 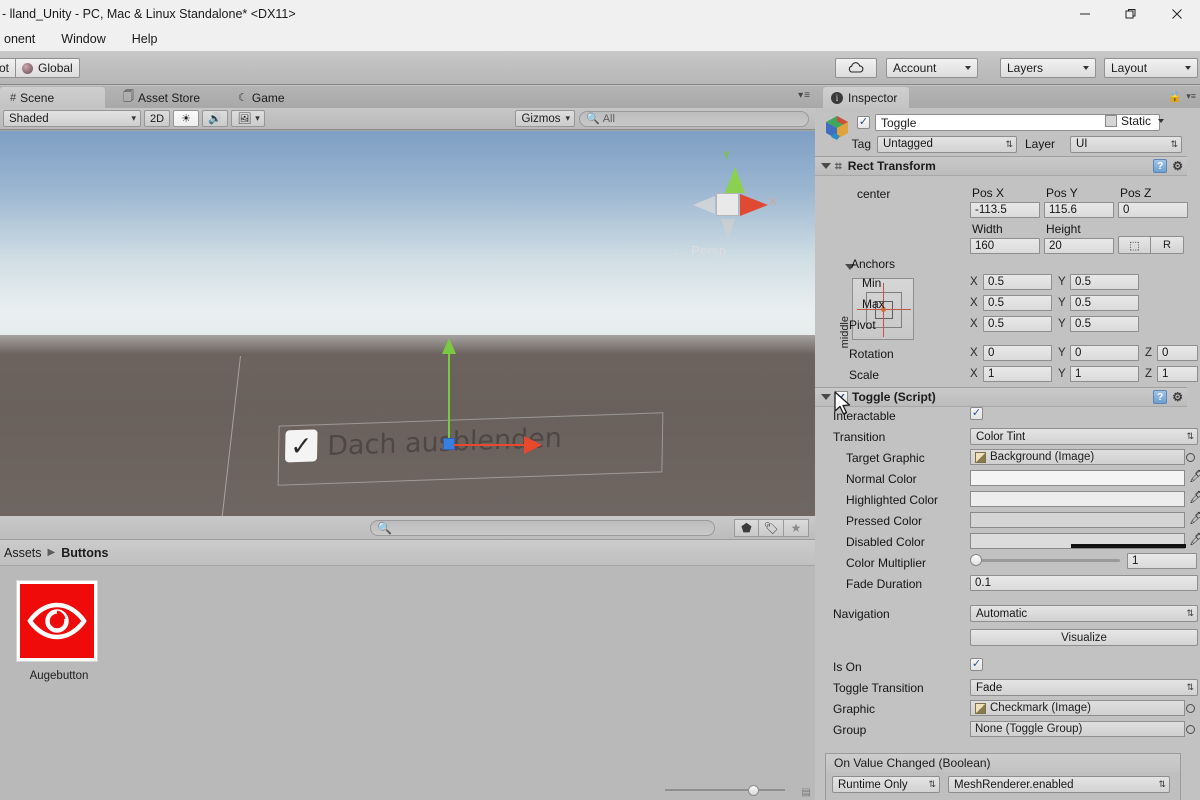 I want to click on gameobject-enabled-checkbox: ✓, so click(x=863, y=122).